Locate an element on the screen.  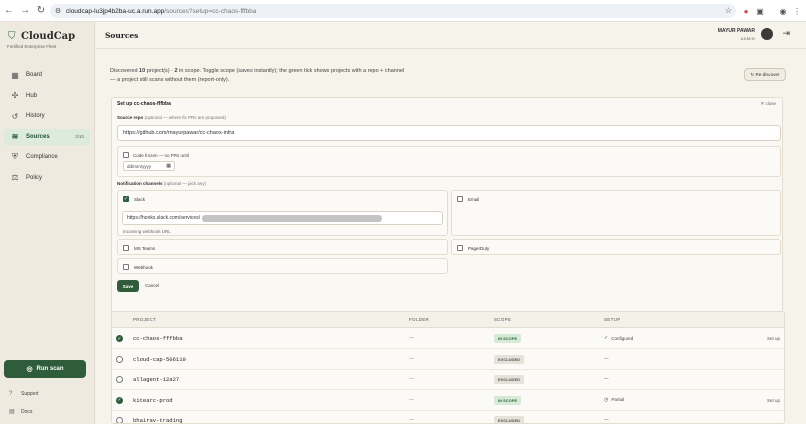
rediscover-button: ↻ Re-discover is located at coordinates (765, 74).